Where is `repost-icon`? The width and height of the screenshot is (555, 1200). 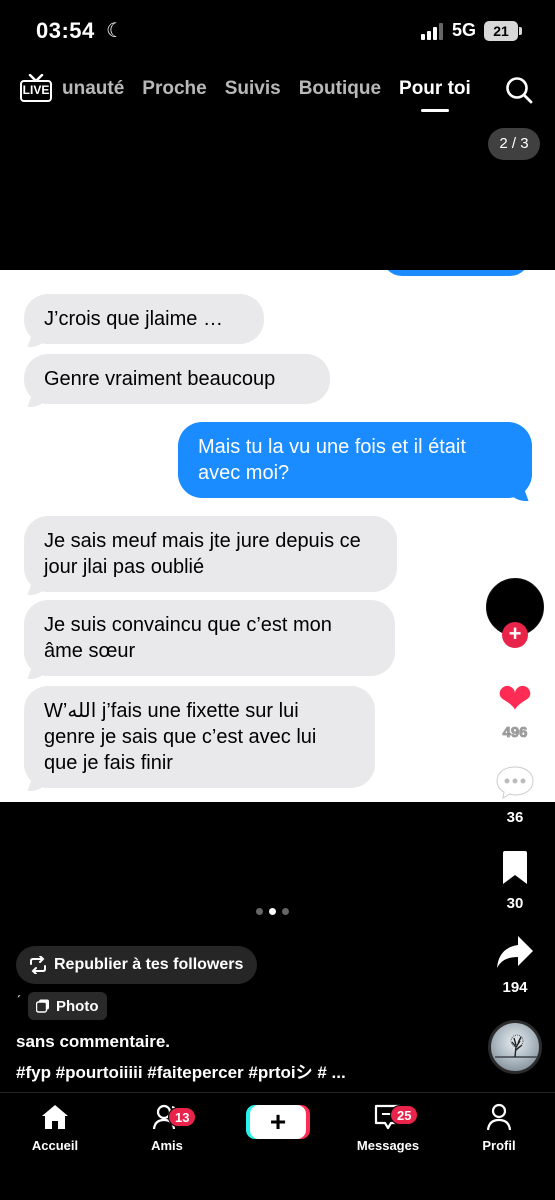 repost-icon is located at coordinates (38, 965).